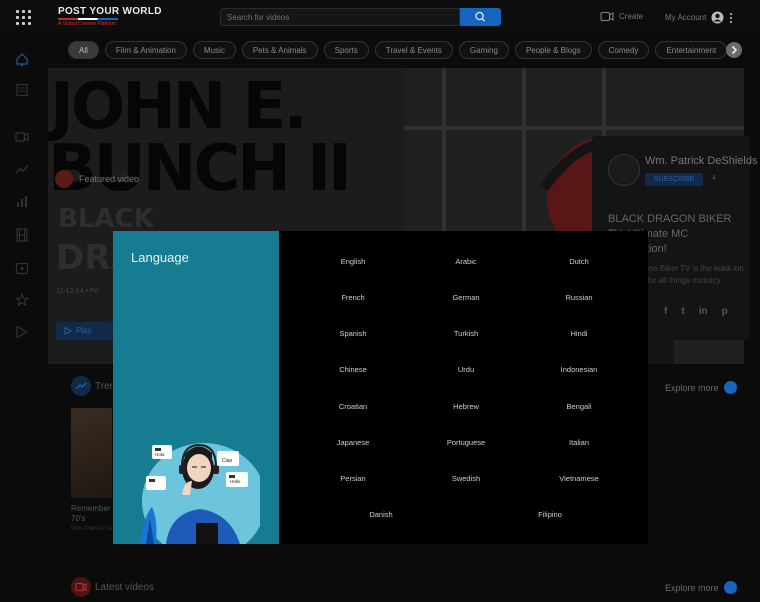 This screenshot has height=602, width=760. What do you see at coordinates (346, 50) in the screenshot?
I see `chip-sports: Sports` at bounding box center [346, 50].